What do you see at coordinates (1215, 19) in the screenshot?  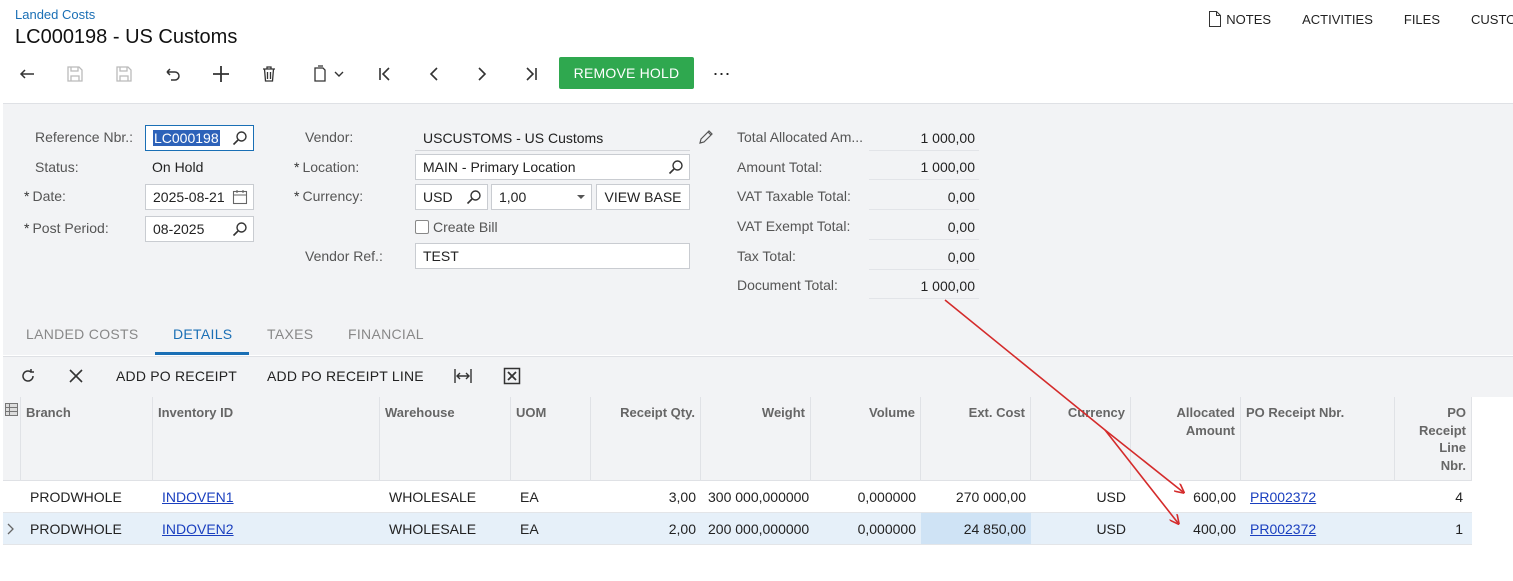 I see `notes-icon` at bounding box center [1215, 19].